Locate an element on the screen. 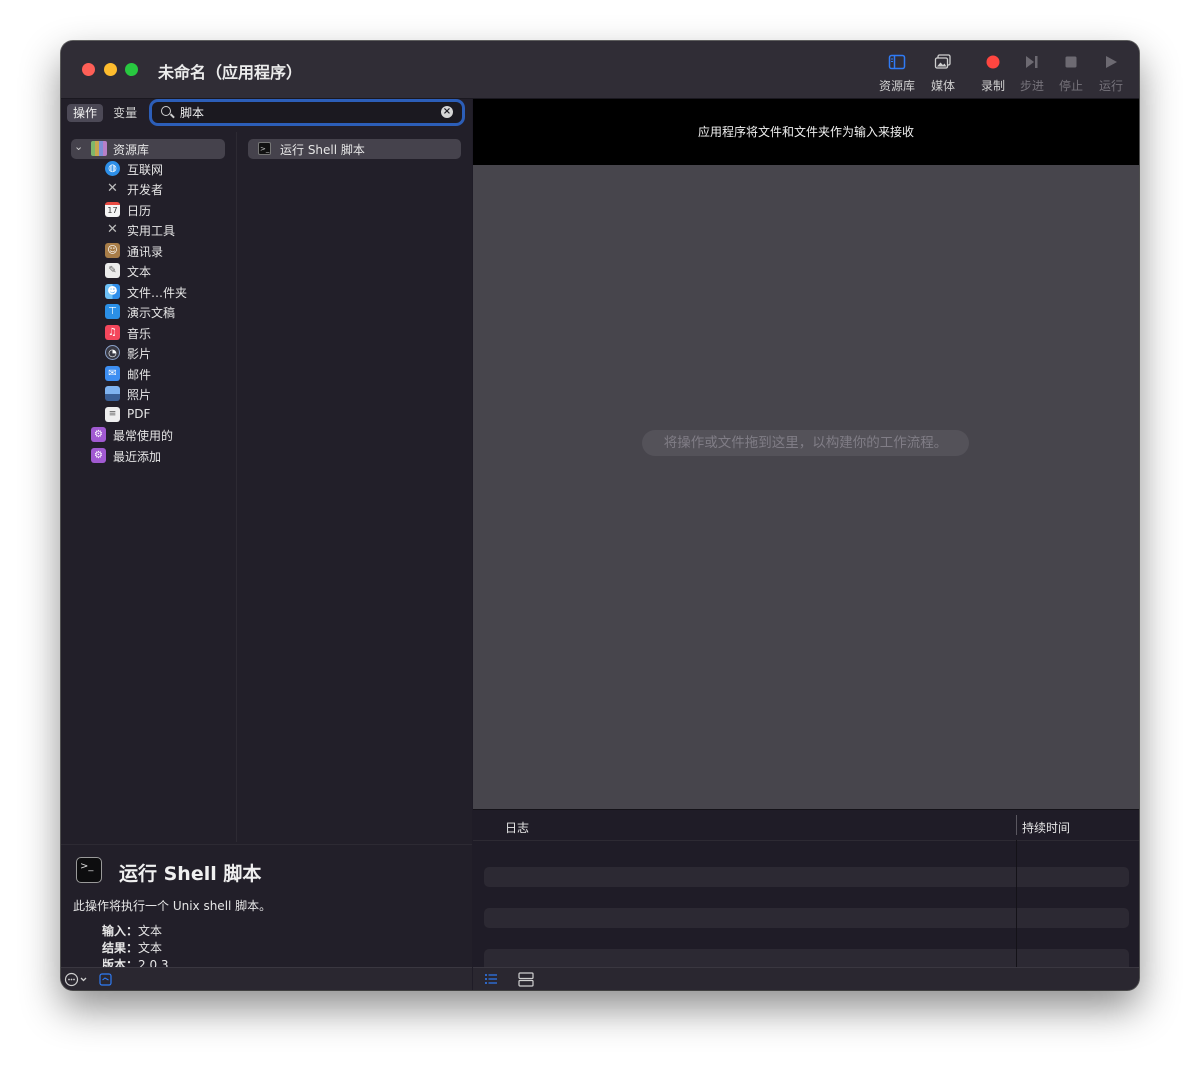 This screenshot has width=1200, height=1071. library-toolbar-label: 资源库 is located at coordinates (896, 86).